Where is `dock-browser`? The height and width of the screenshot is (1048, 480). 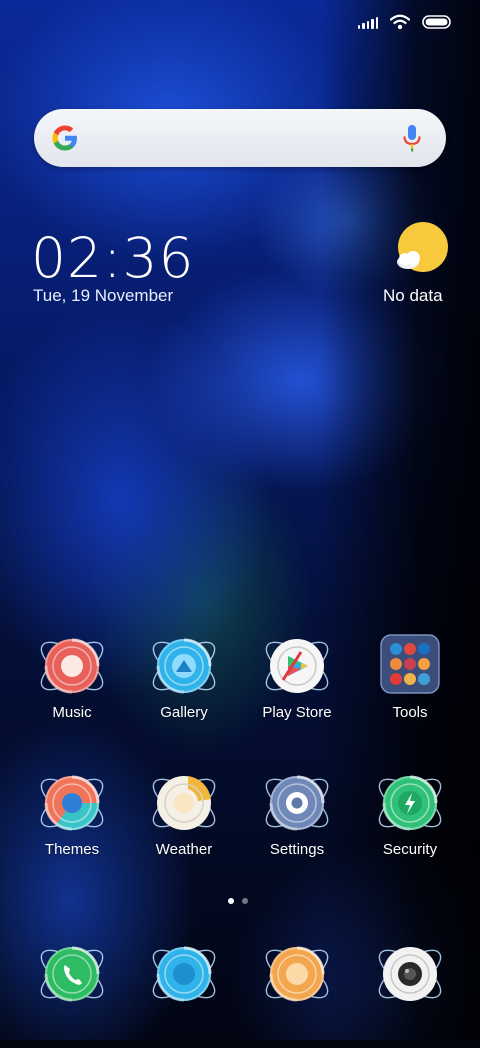
dock-browser is located at coordinates (297, 993).